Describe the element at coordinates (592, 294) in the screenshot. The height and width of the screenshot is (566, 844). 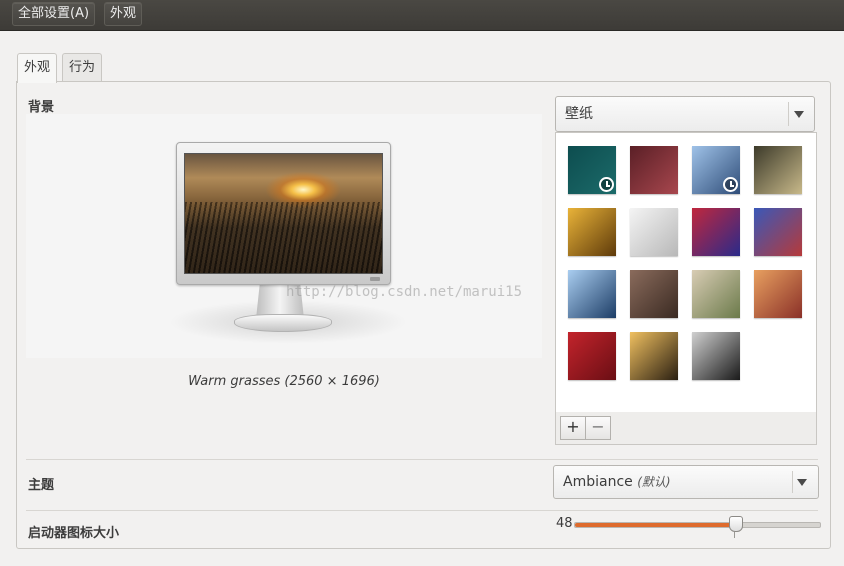
I see `wallpaper-thumbnail-blue-coast` at that location.